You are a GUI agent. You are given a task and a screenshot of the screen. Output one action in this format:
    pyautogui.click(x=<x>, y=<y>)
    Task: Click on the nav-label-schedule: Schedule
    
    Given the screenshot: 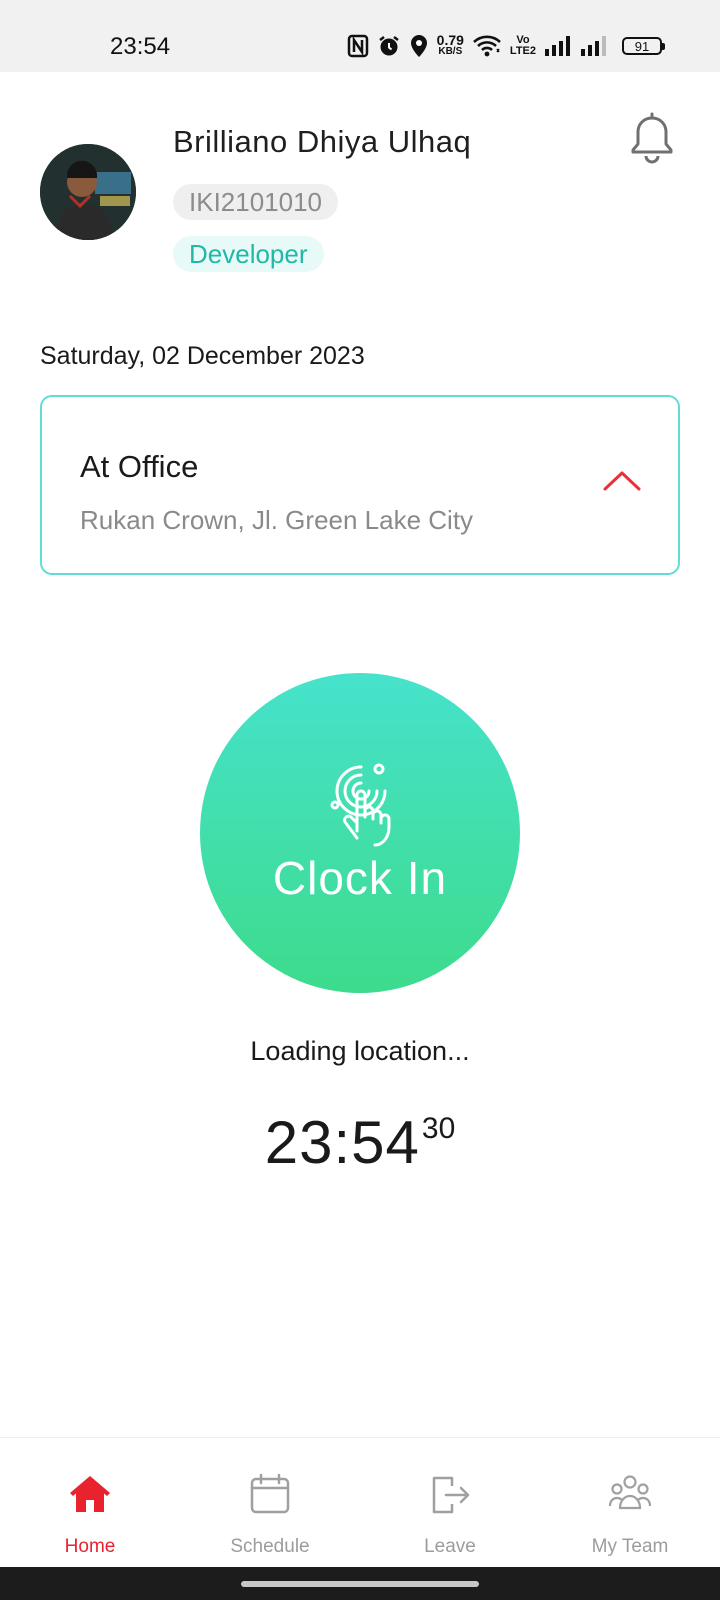 What is the action you would take?
    pyautogui.click(x=270, y=1546)
    